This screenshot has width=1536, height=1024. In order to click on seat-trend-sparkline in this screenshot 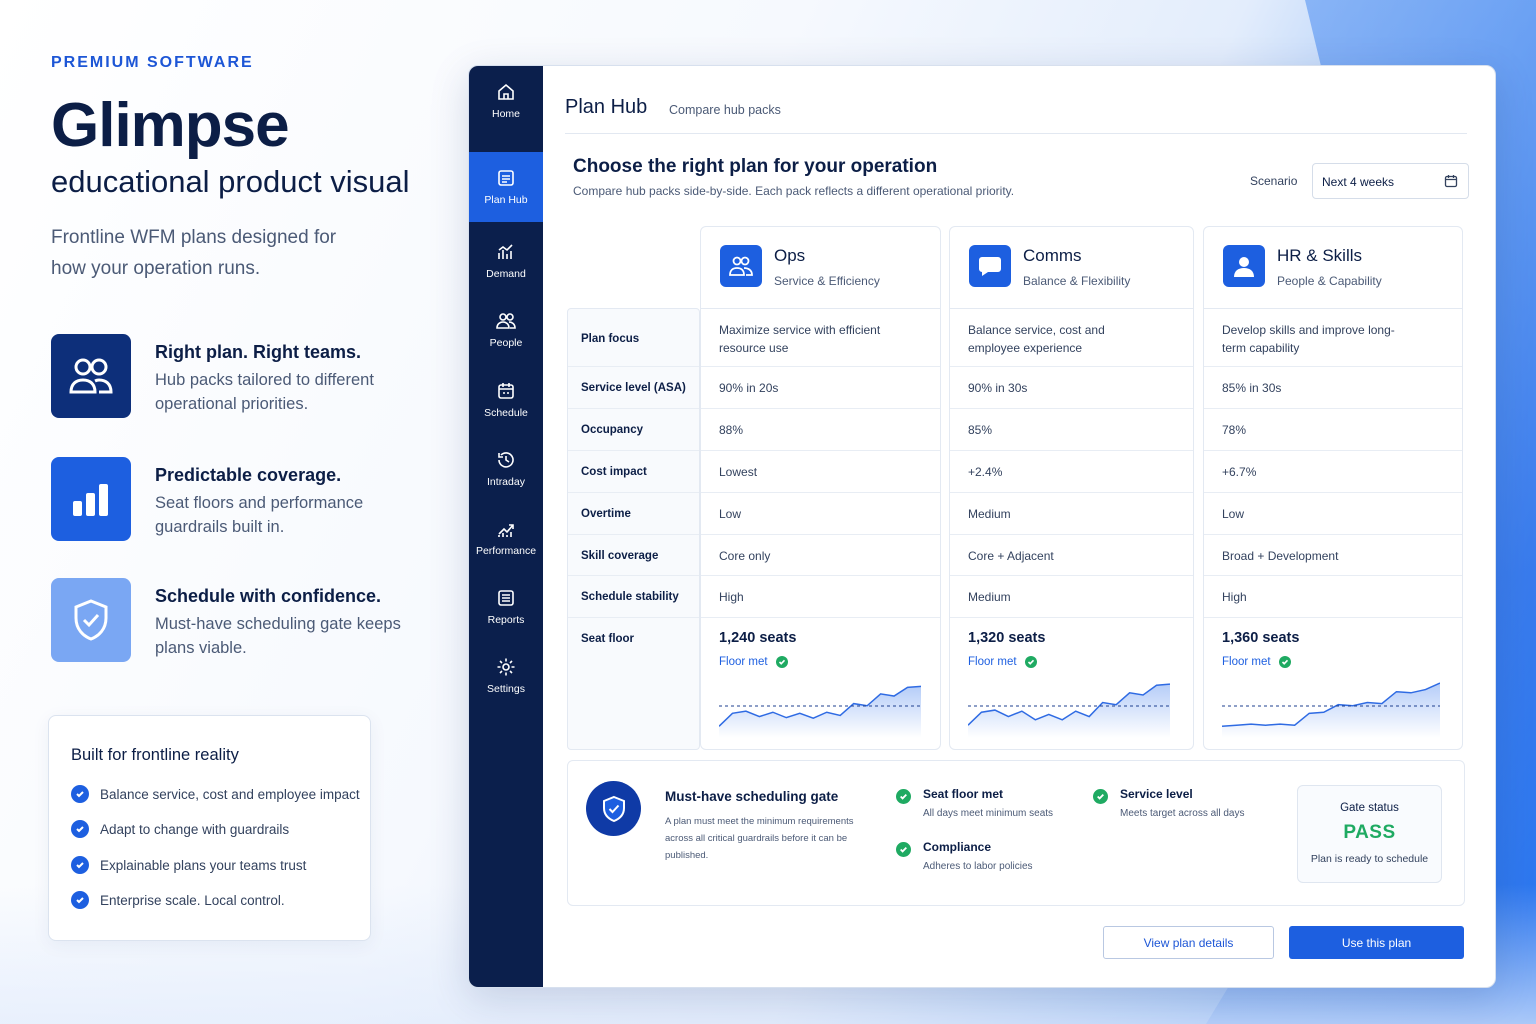, I will do `click(1331, 710)`.